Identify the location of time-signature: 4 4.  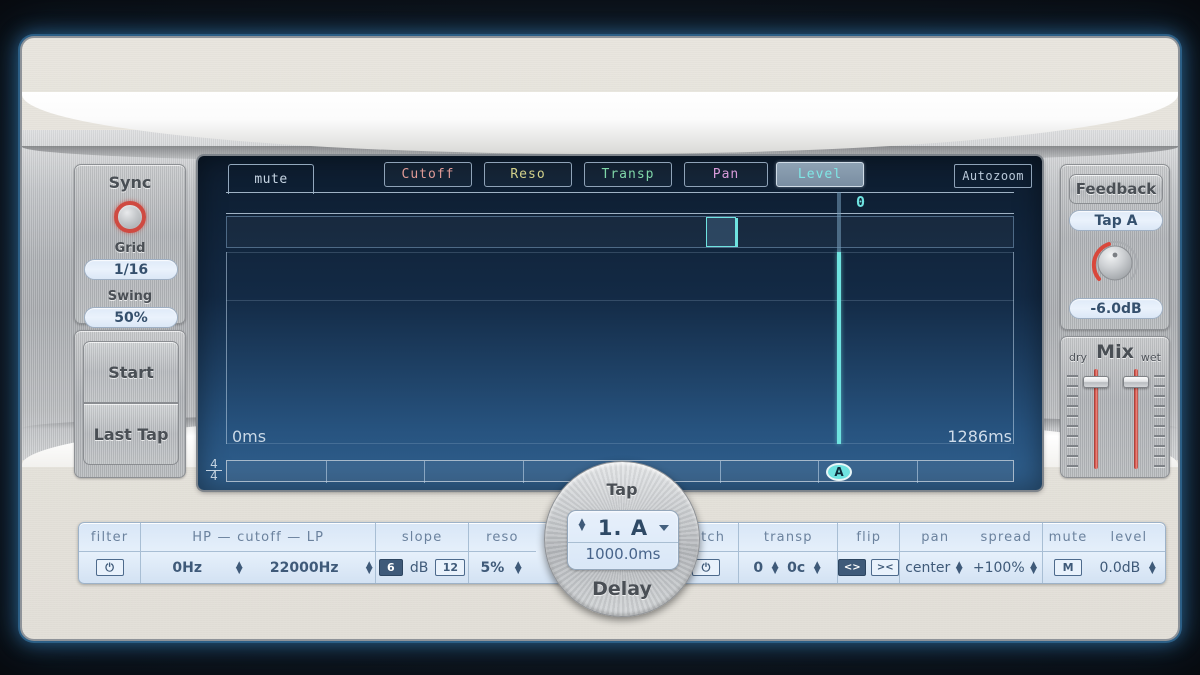
(214, 470).